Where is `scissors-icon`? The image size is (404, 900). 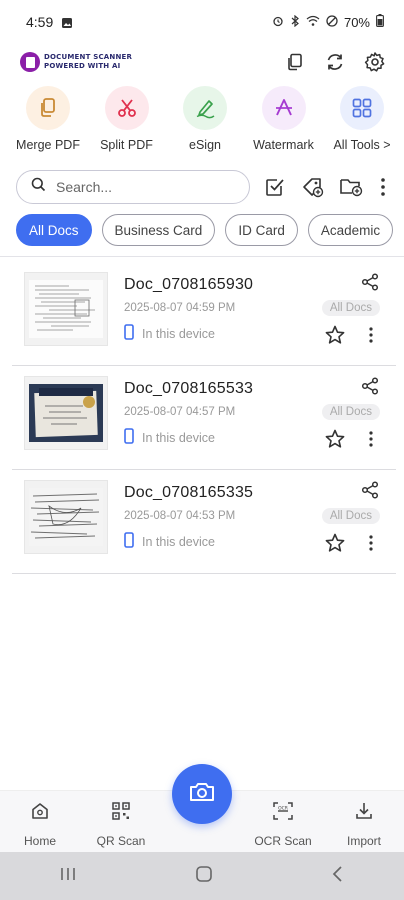 scissors-icon is located at coordinates (126, 108).